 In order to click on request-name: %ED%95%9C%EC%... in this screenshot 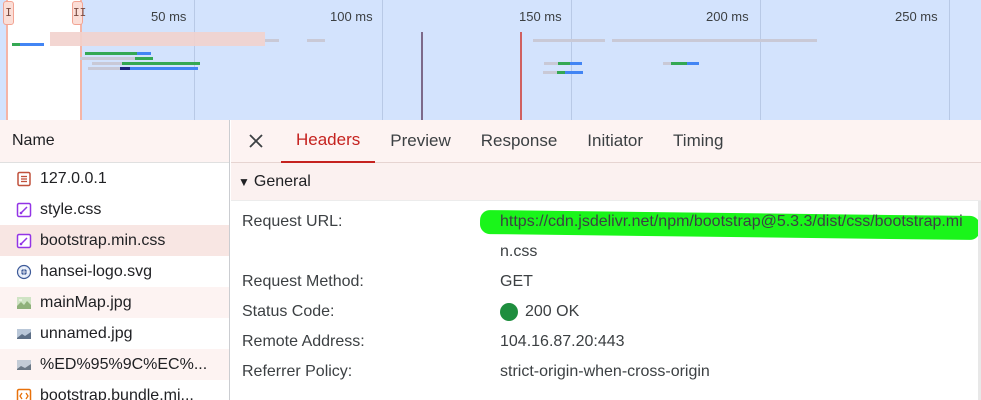, I will do `click(124, 364)`.